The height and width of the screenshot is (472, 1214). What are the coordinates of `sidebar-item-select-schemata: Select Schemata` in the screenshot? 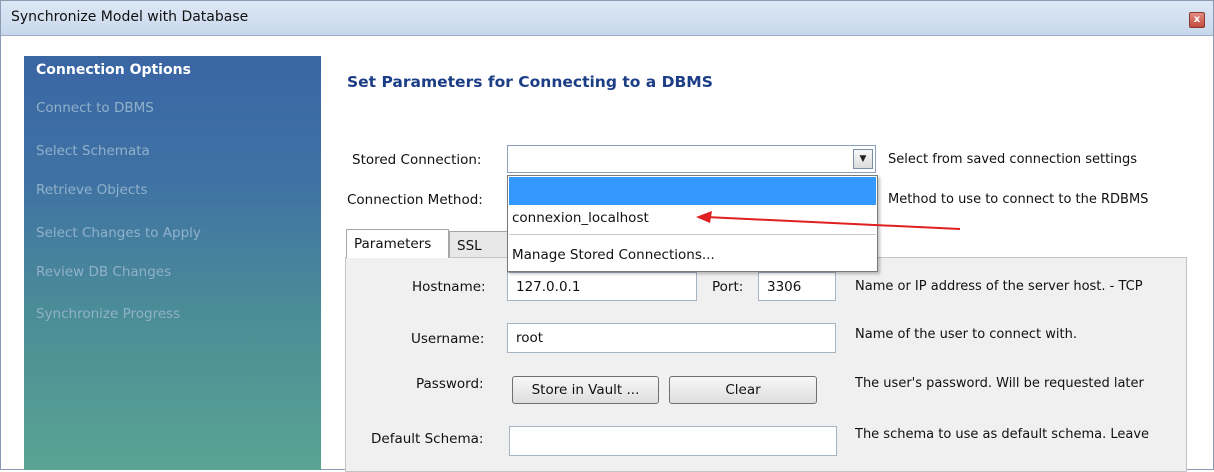 It's located at (93, 151).